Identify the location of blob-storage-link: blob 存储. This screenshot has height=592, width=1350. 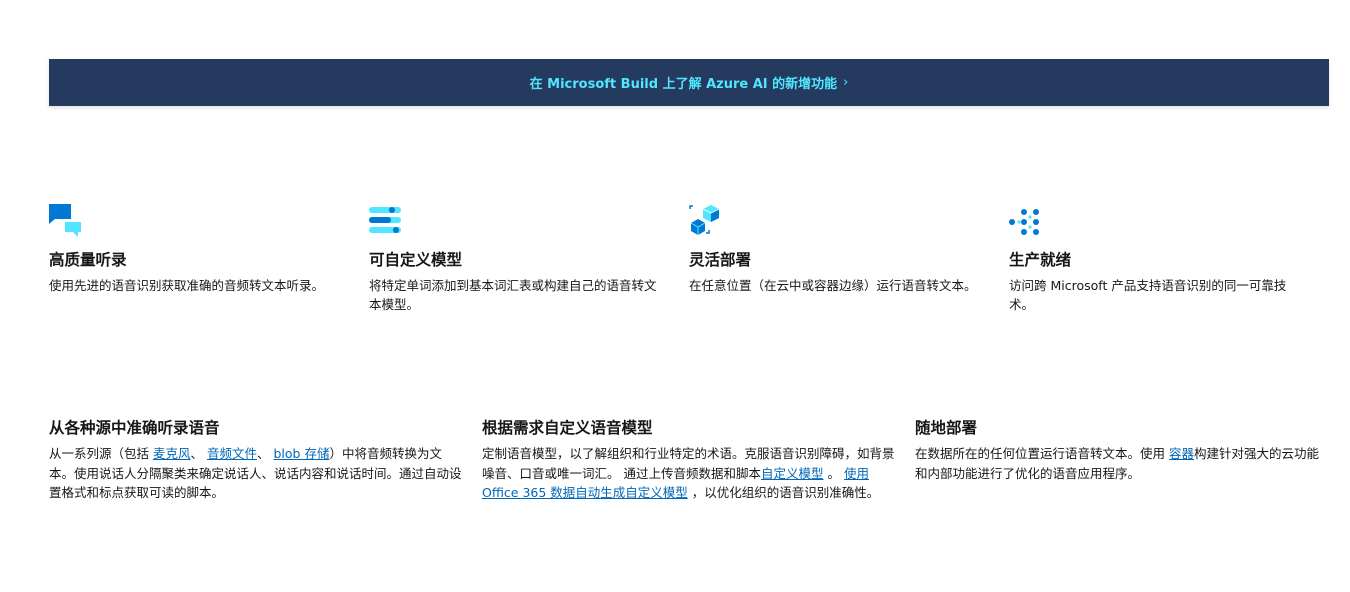
(301, 453).